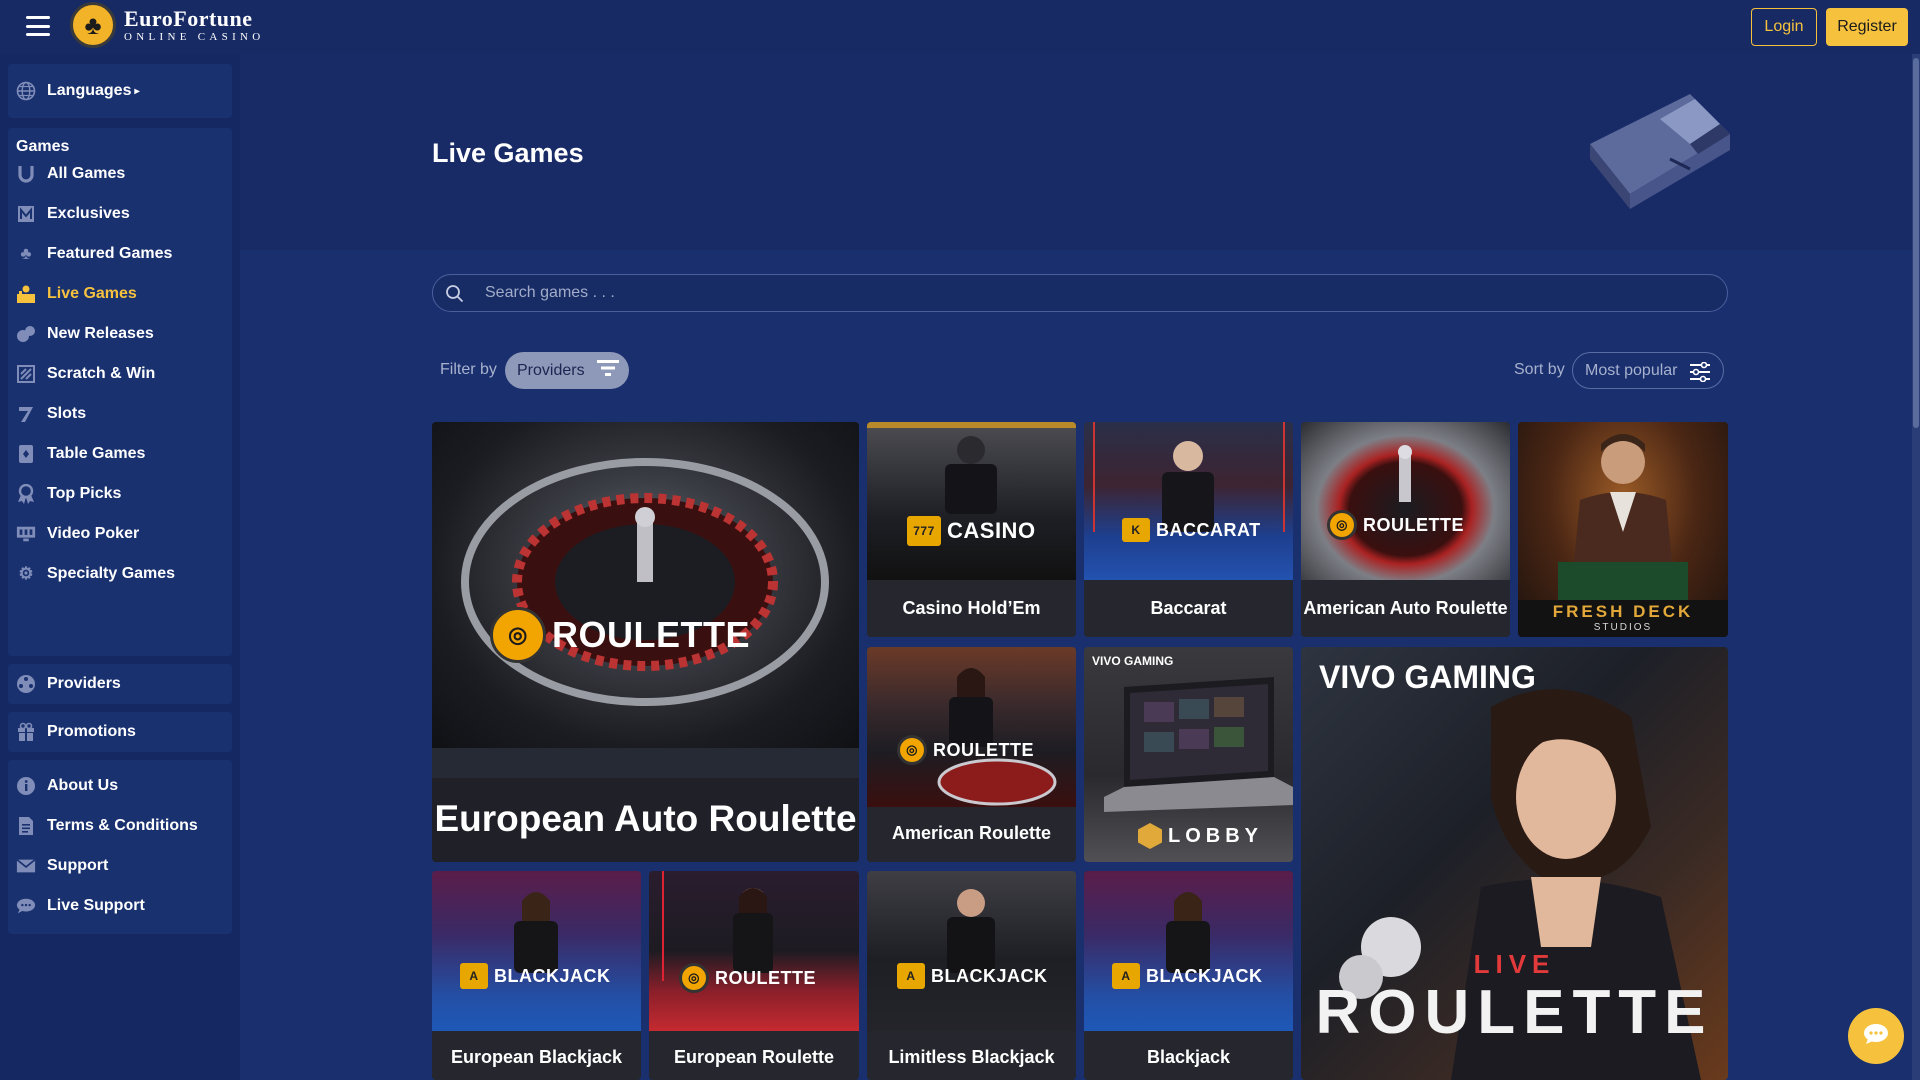 The height and width of the screenshot is (1080, 1920). I want to click on sidebar-item-featured-games: ♣ Featured Games, so click(94, 254).